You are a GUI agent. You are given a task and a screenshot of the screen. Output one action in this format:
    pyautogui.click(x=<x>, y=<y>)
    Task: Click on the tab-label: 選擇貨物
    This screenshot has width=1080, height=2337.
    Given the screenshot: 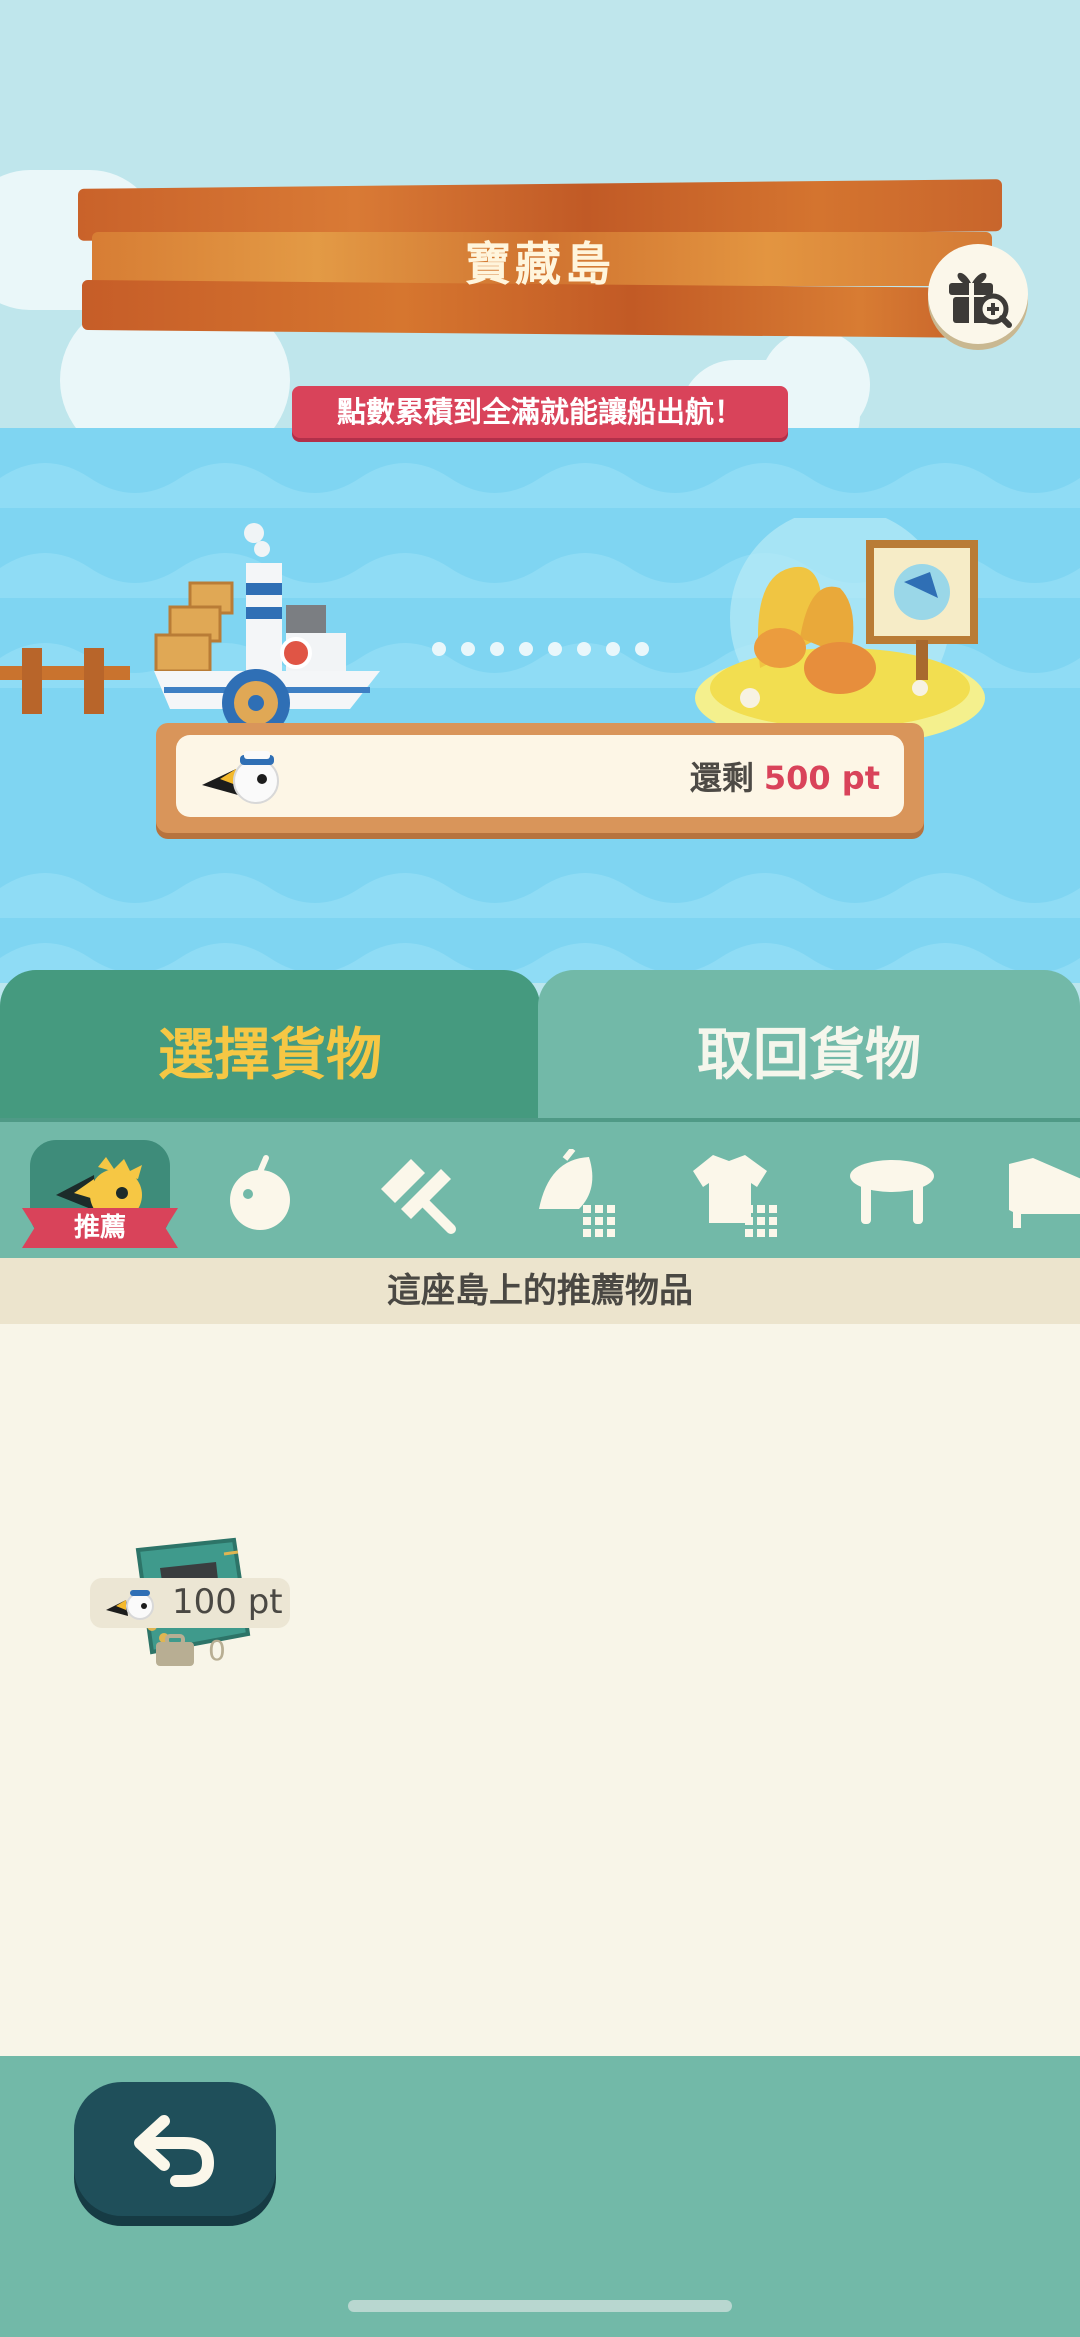 What is the action you would take?
    pyautogui.click(x=270, y=1055)
    